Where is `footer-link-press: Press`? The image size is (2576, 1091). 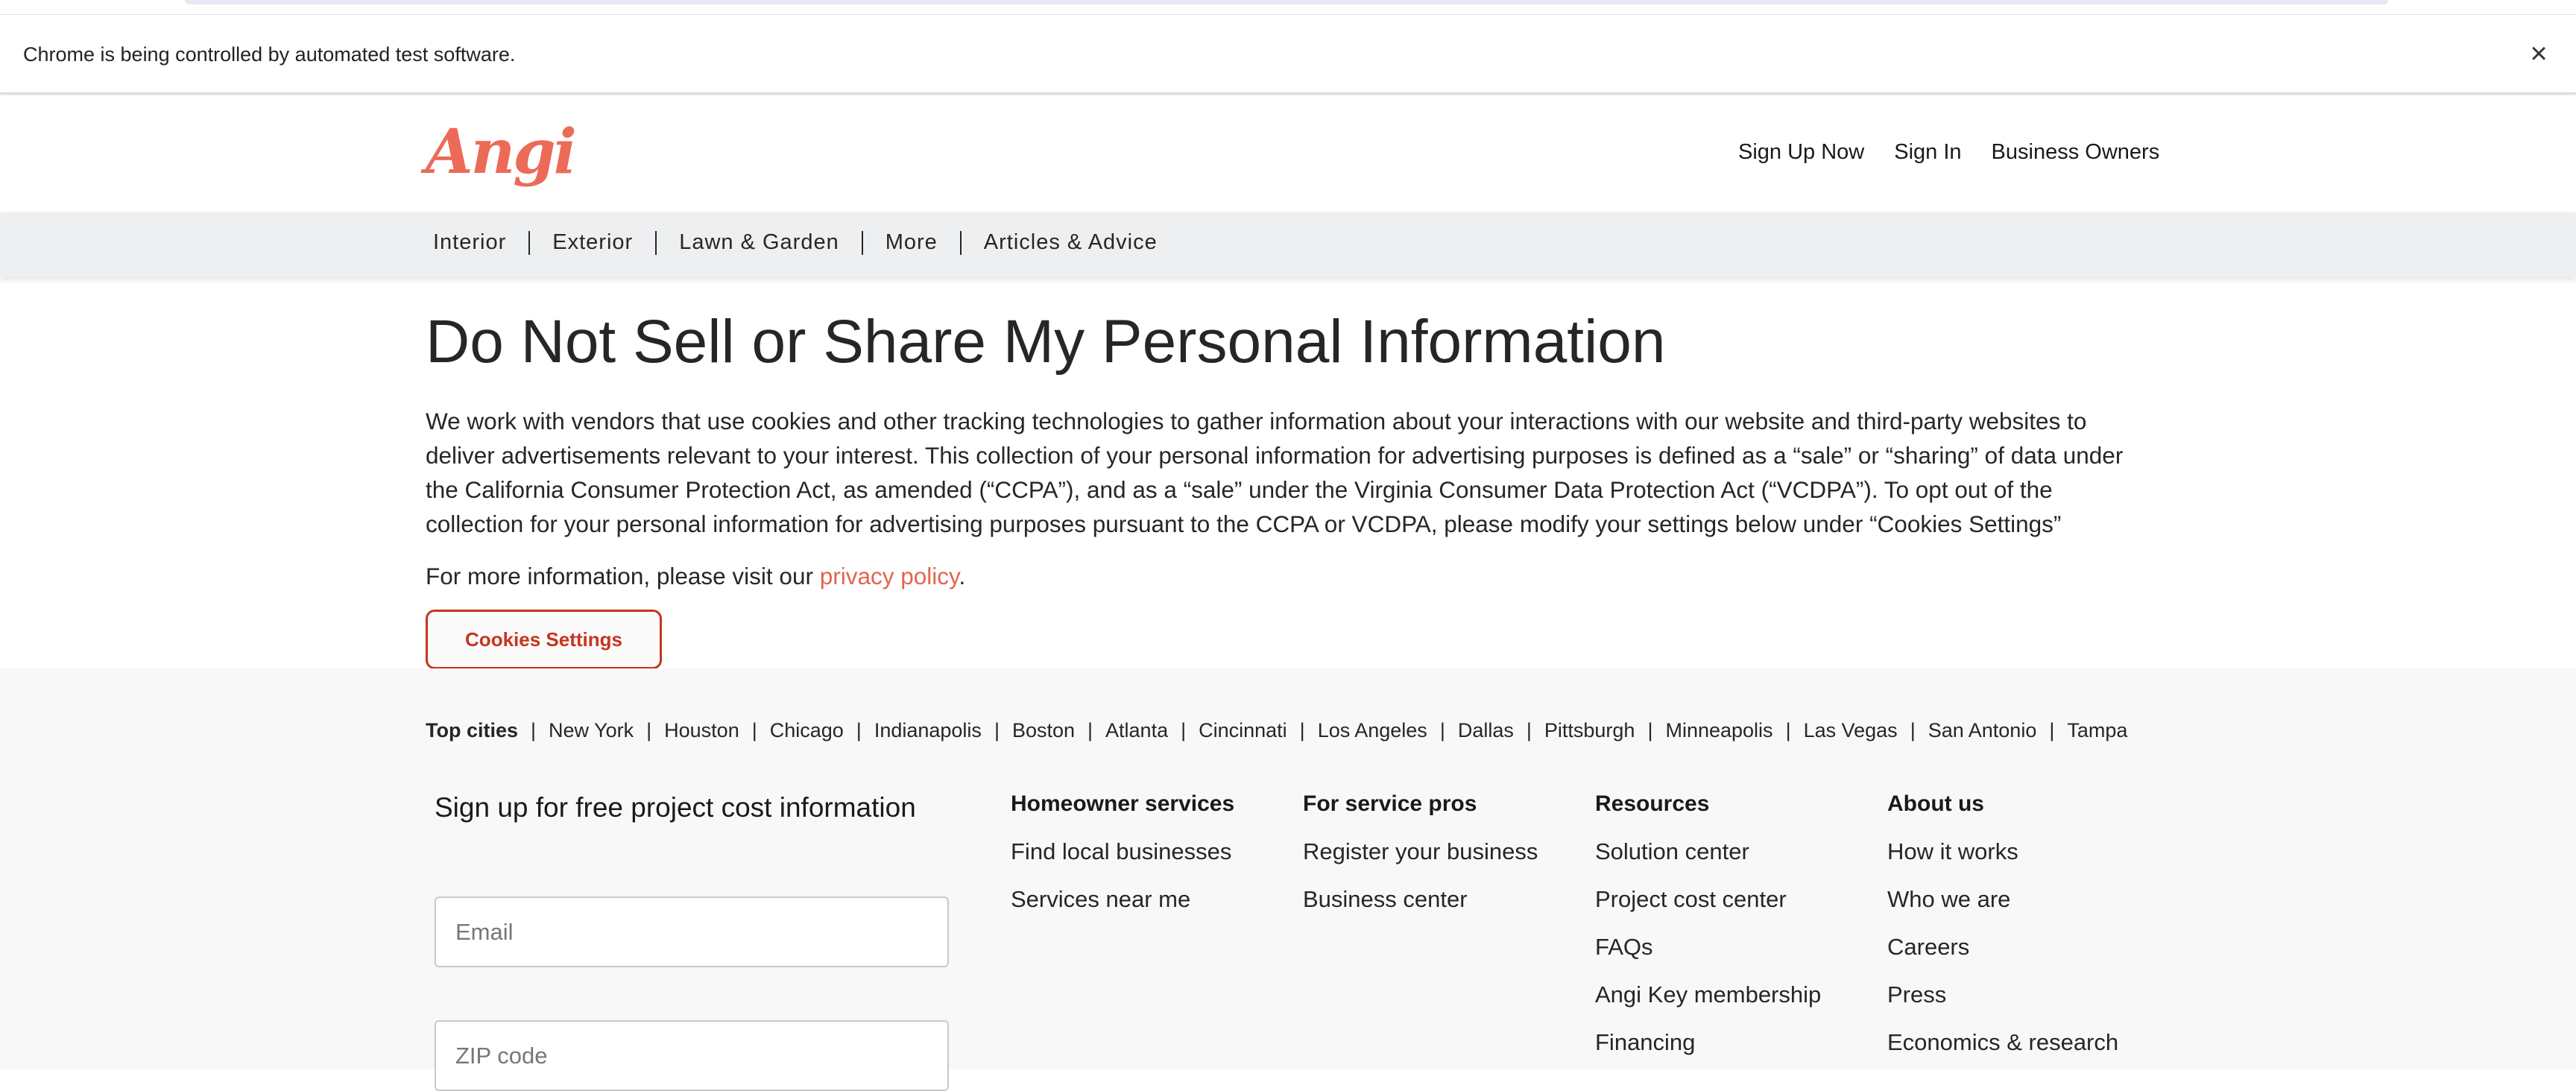 footer-link-press: Press is located at coordinates (2003, 994).